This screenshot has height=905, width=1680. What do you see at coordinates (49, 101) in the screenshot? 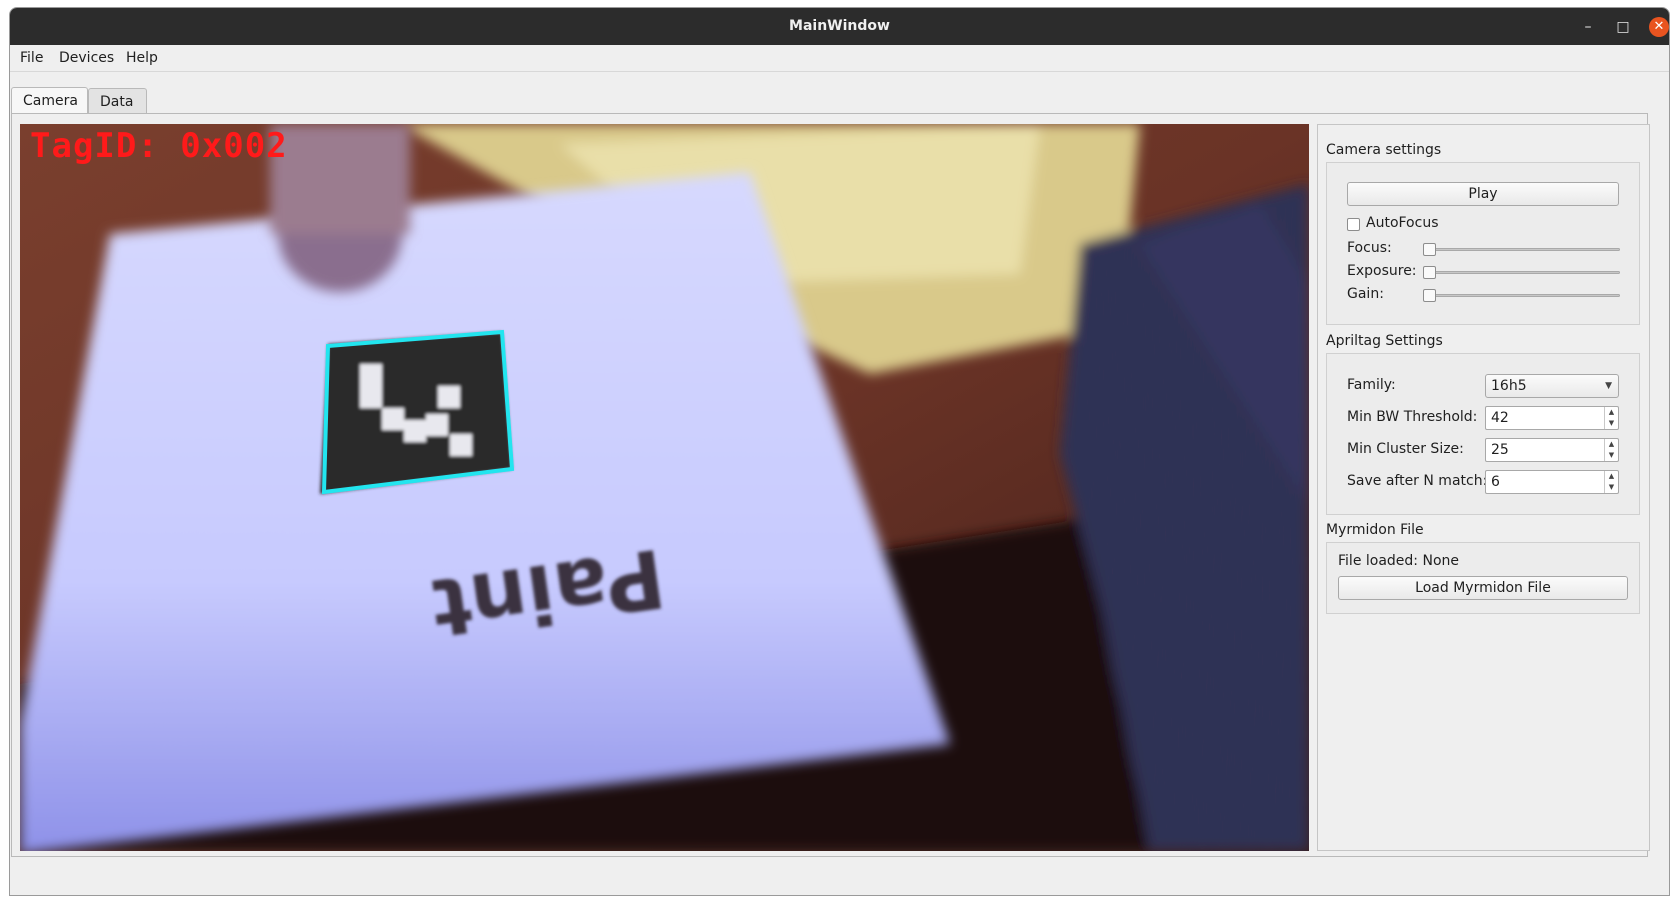
I see `tab-camera: Camera` at bounding box center [49, 101].